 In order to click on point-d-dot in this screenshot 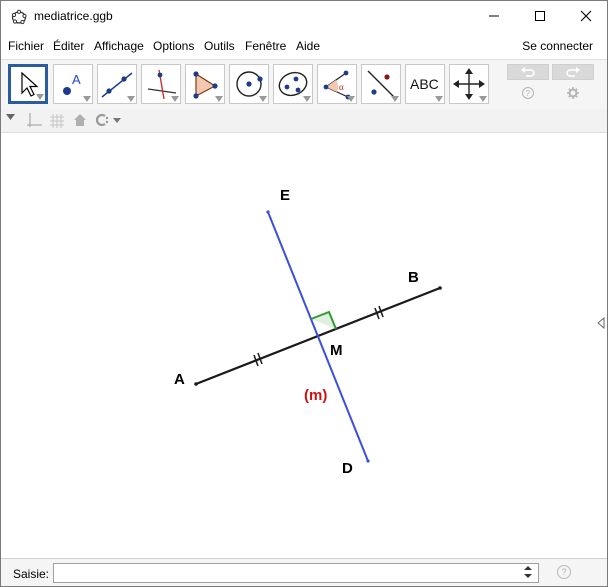, I will do `click(368, 461)`.